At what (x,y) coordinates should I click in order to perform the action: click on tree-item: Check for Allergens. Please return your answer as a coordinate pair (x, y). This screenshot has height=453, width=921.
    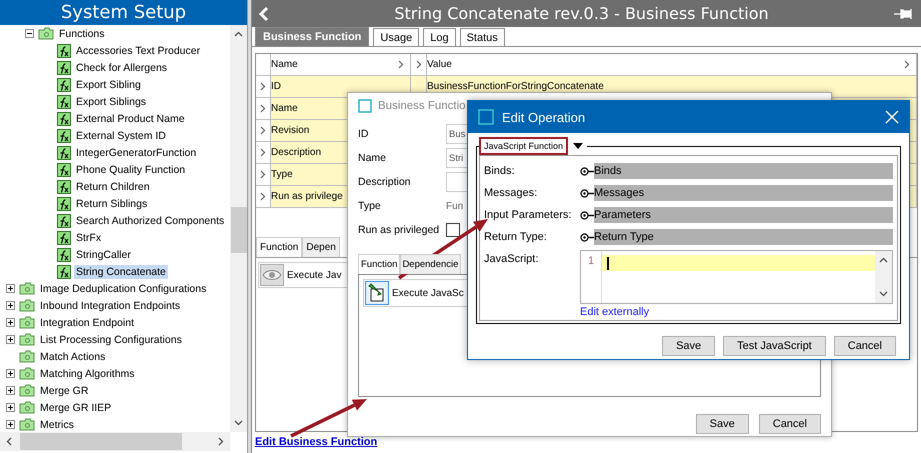
    Looking at the image, I should click on (122, 67).